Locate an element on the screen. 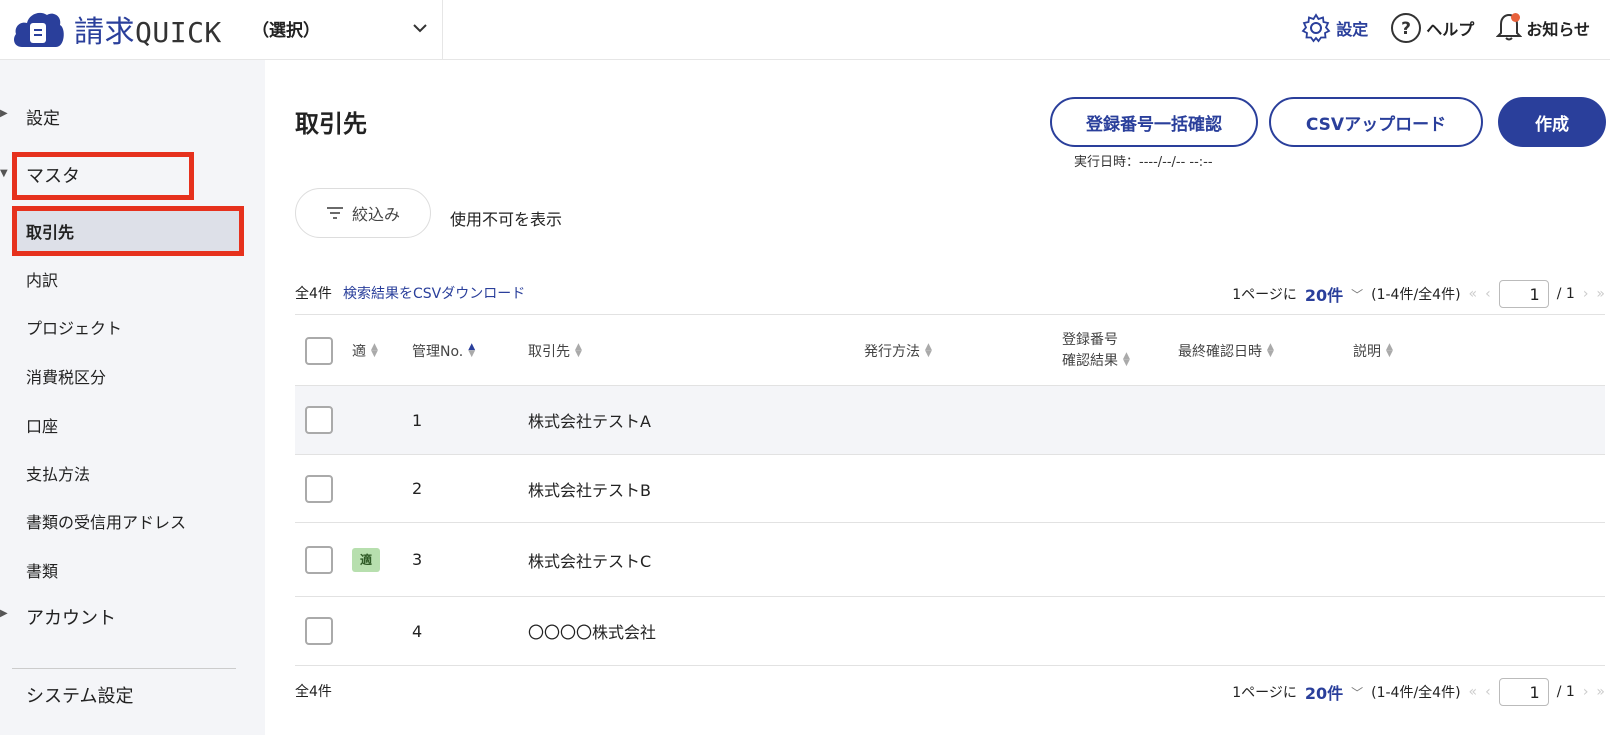  sidebar-item-system-settings: システム設定 is located at coordinates (79, 695).